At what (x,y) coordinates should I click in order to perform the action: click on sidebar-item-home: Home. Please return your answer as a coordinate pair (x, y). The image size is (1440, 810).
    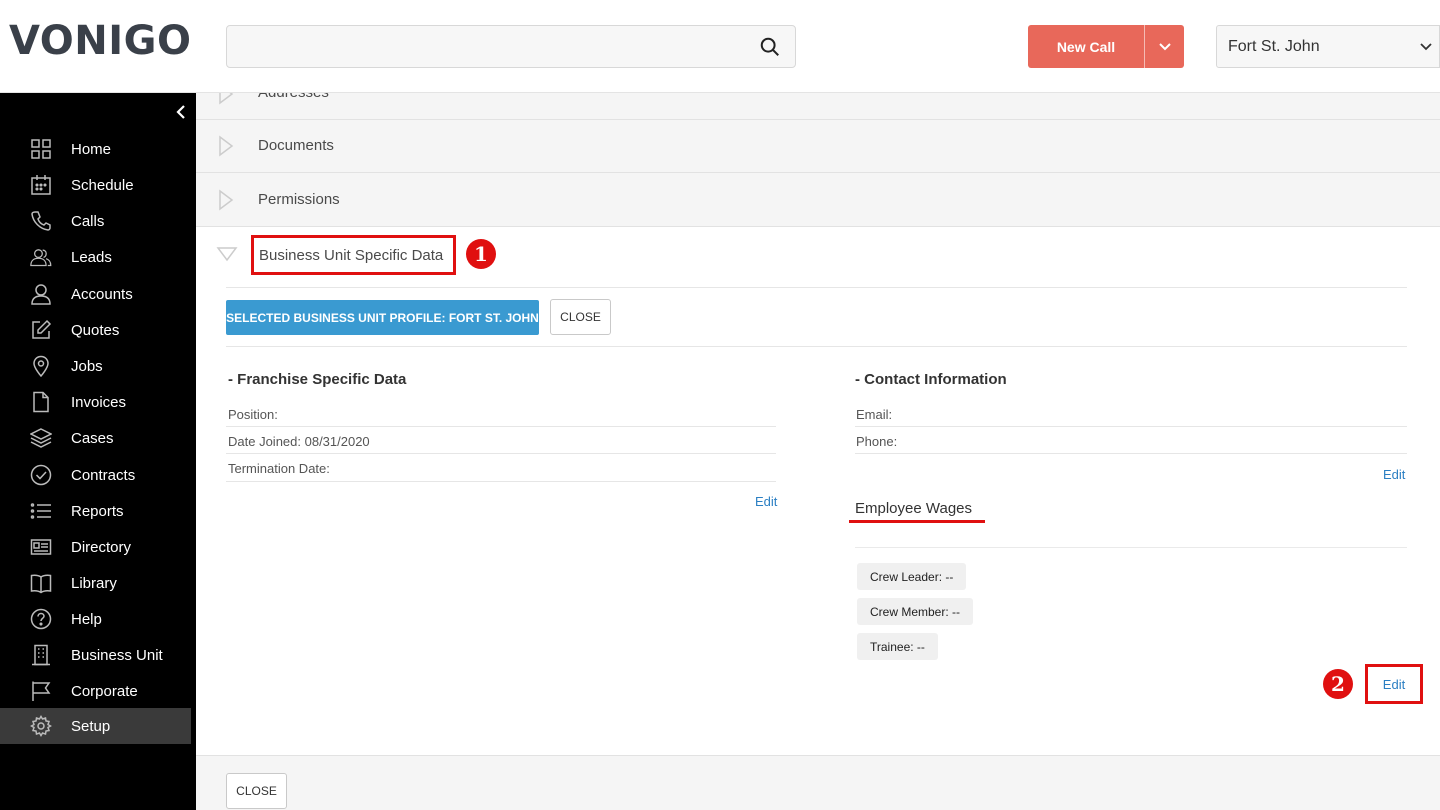
    Looking at the image, I should click on (95, 149).